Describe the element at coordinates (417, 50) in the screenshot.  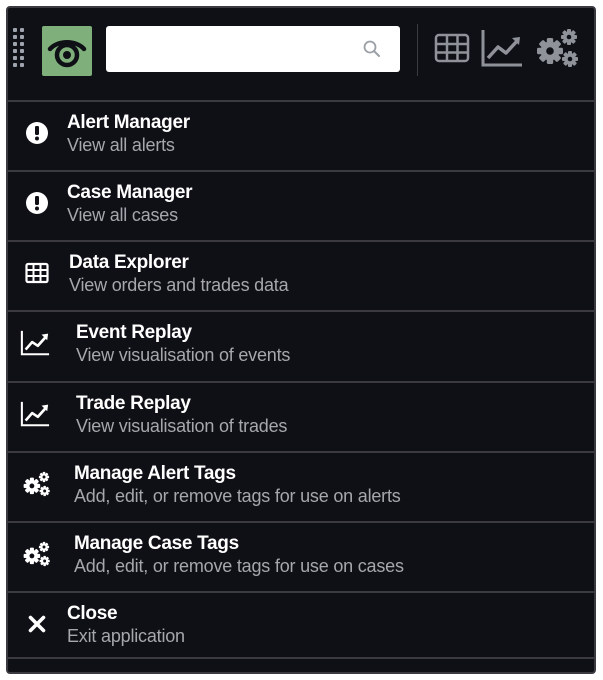
I see `toolbar-divider` at that location.